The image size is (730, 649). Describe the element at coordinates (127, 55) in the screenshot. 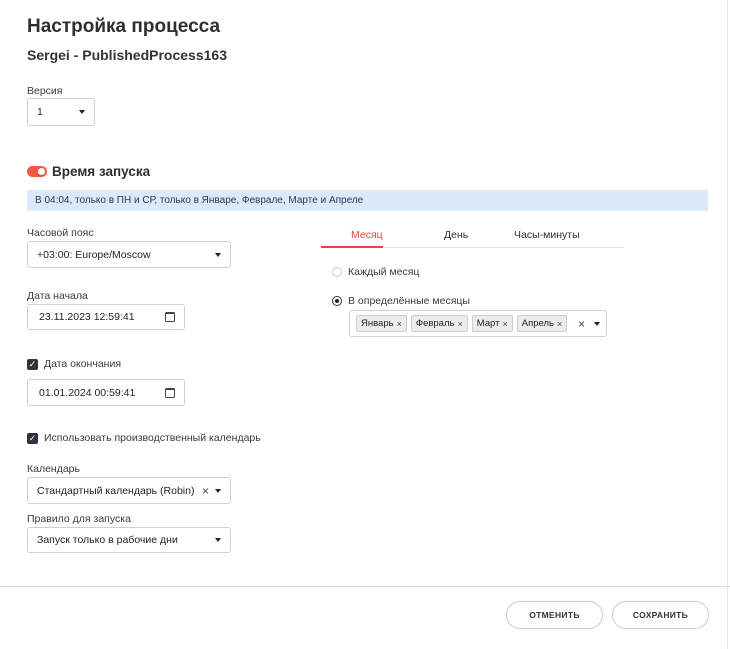

I see `process-name: Sergei - PublishedProcess163` at that location.